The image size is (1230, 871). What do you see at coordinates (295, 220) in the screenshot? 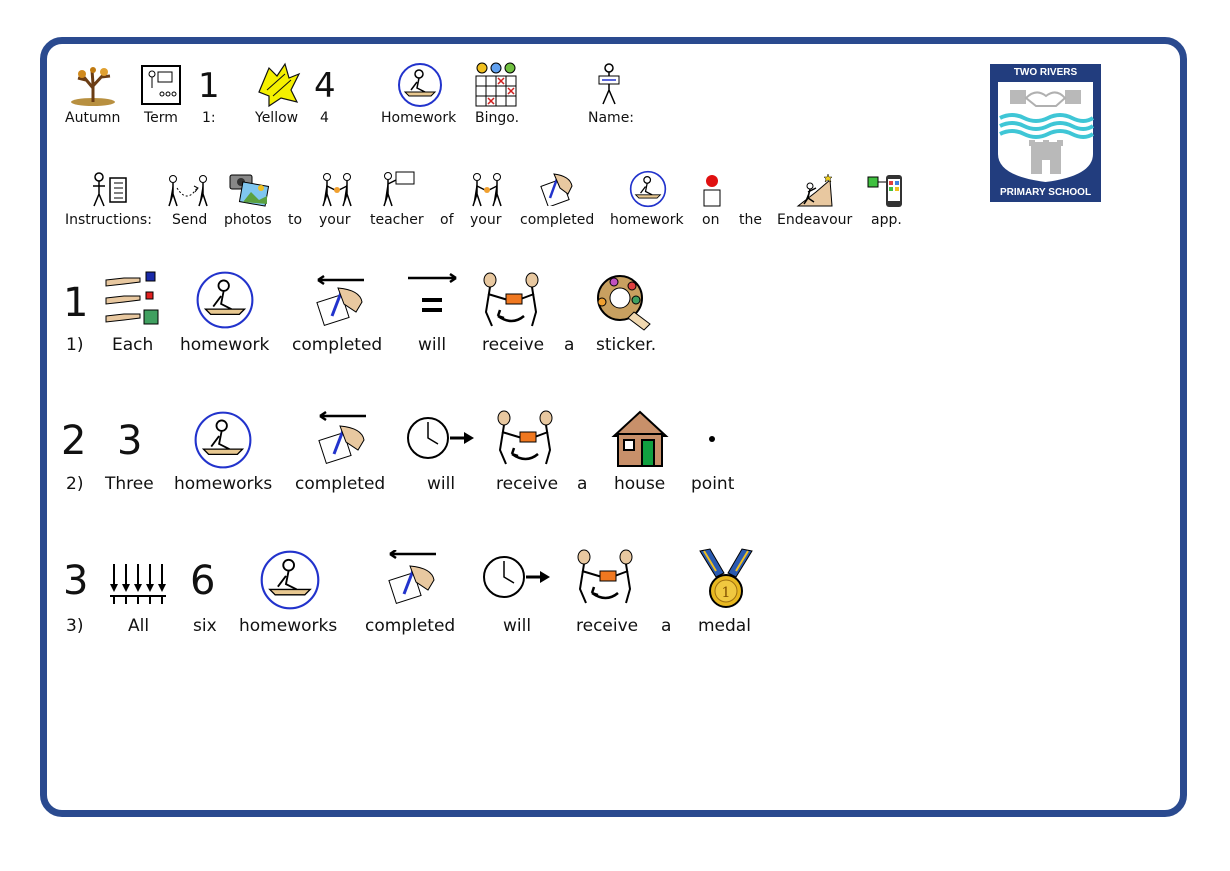
I see `label-to: to` at bounding box center [295, 220].